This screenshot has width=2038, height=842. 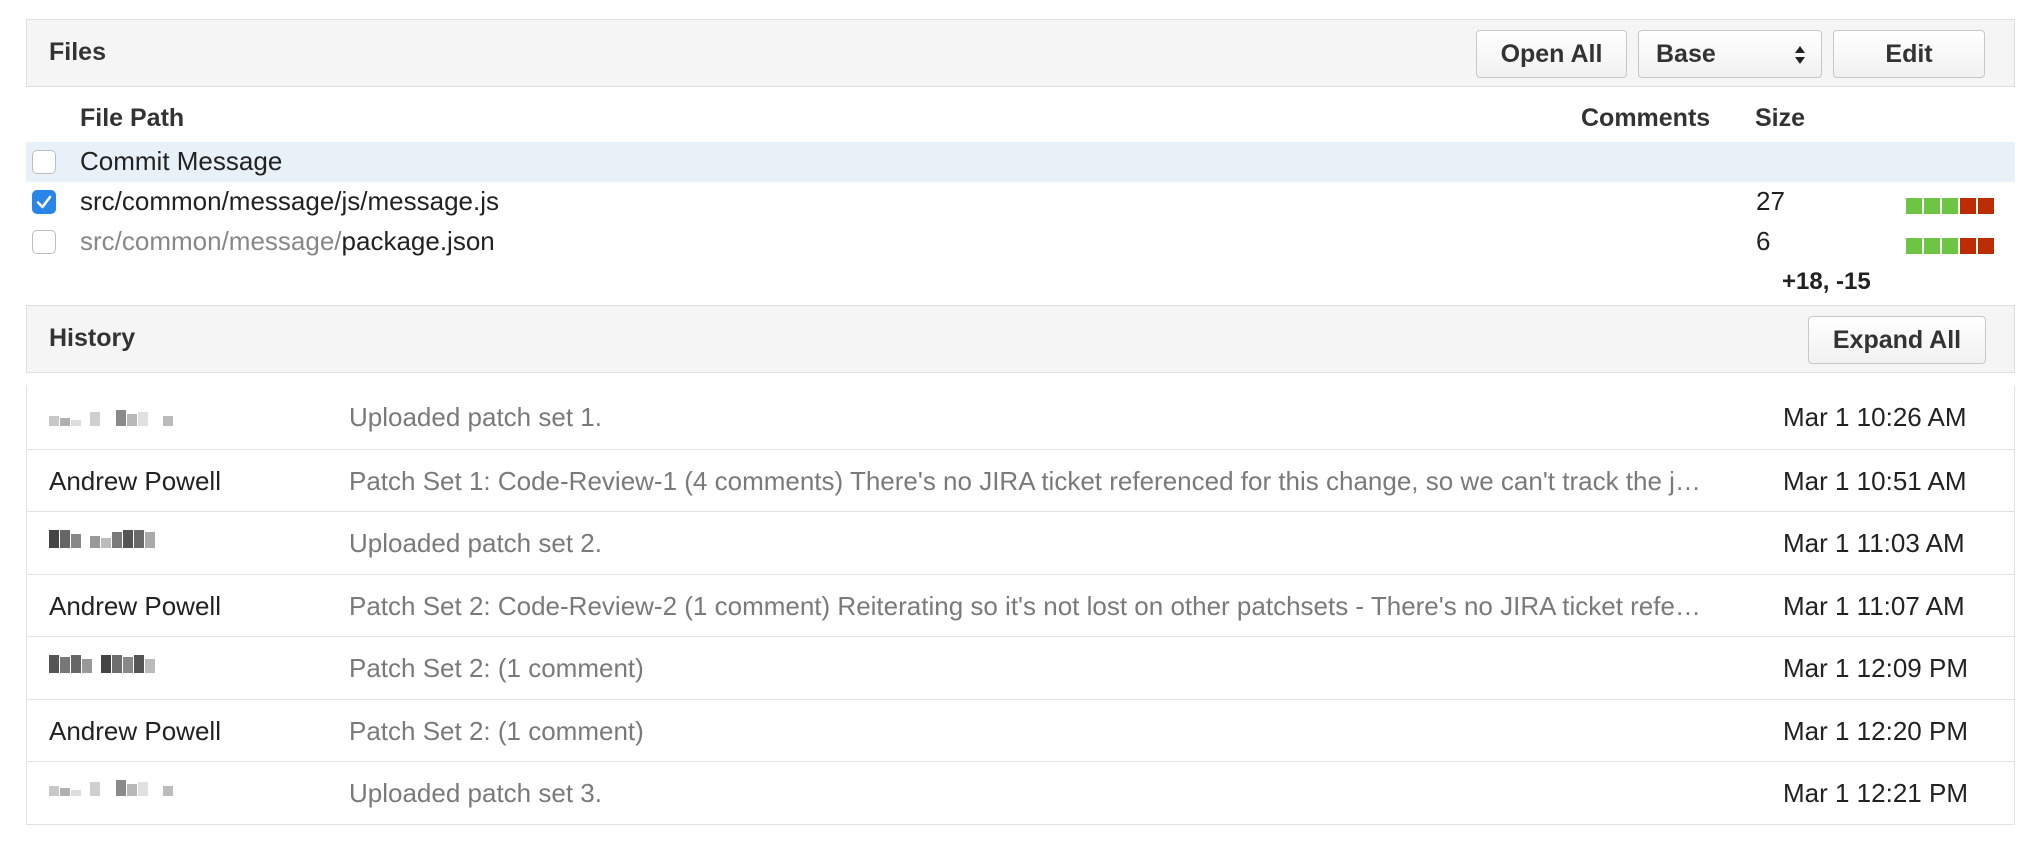 What do you see at coordinates (1730, 54) in the screenshot?
I see `base-select: Base` at bounding box center [1730, 54].